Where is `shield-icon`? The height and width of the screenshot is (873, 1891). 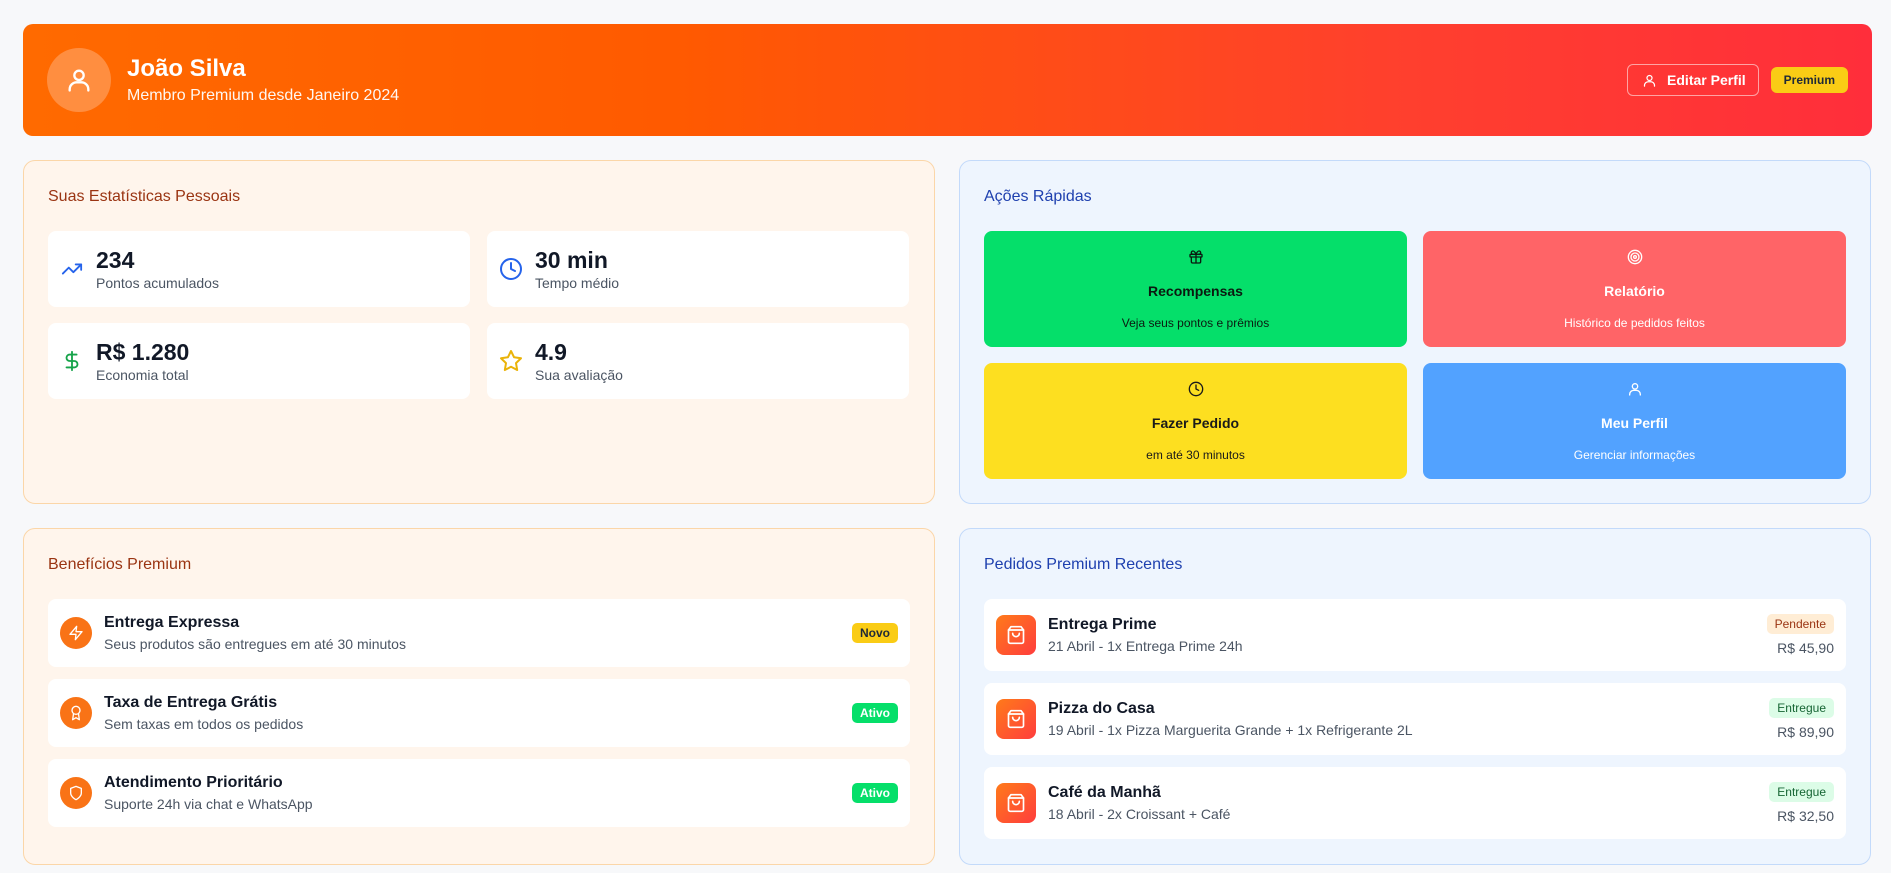 shield-icon is located at coordinates (76, 793).